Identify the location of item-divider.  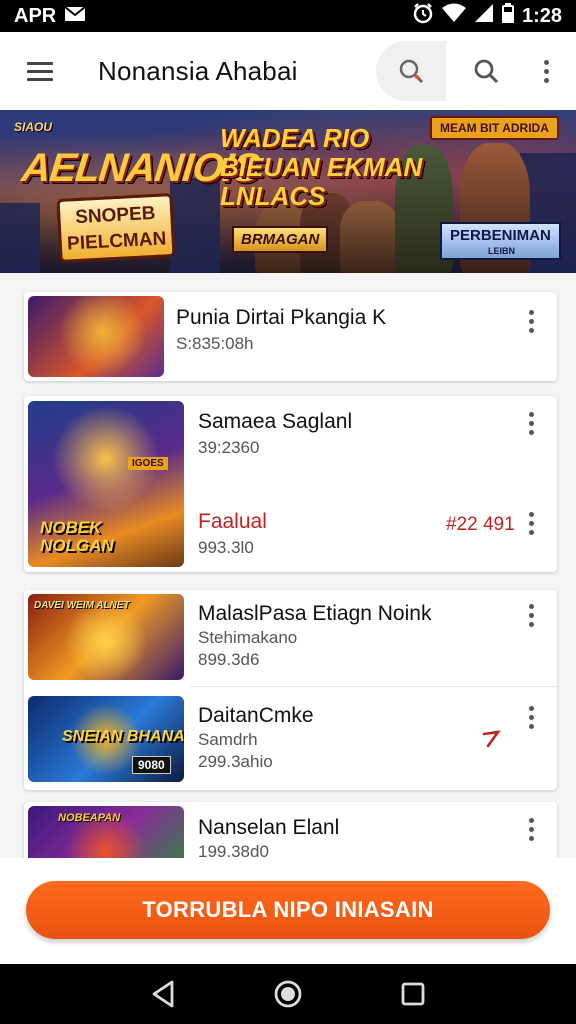
(373, 686).